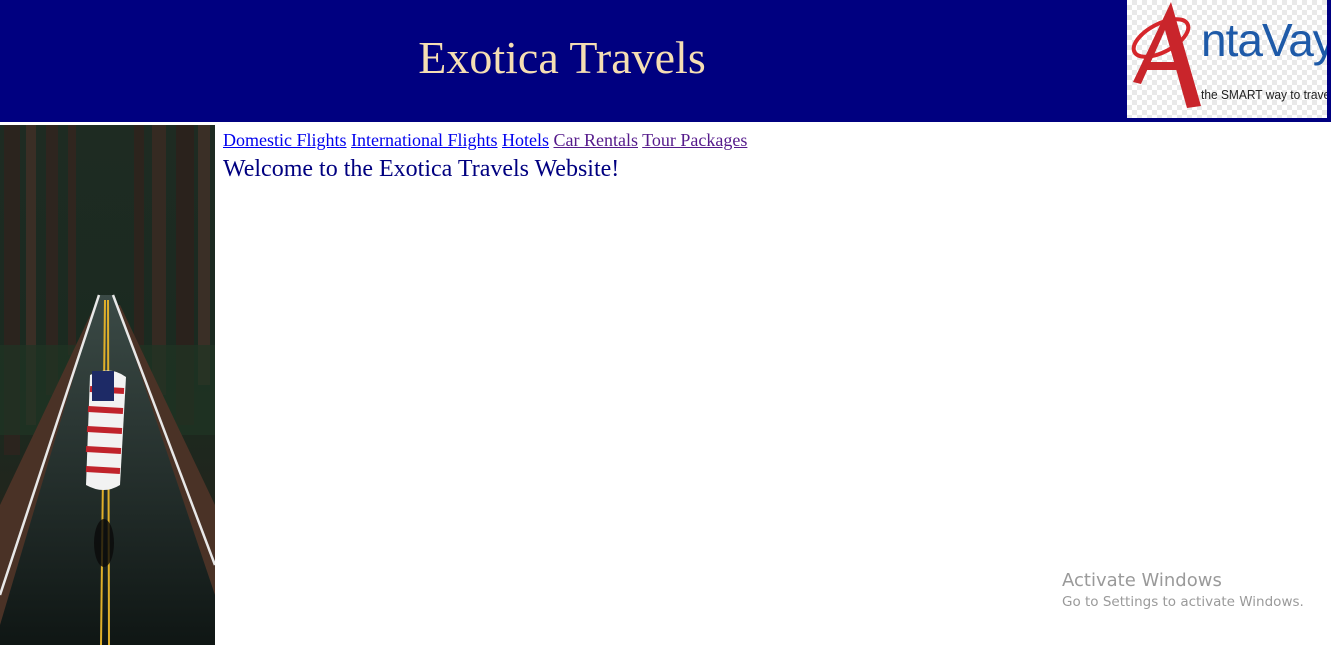 Image resolution: width=1331 pixels, height=645 pixels. I want to click on logo-tagline: the SMART way to travel, so click(1265, 94).